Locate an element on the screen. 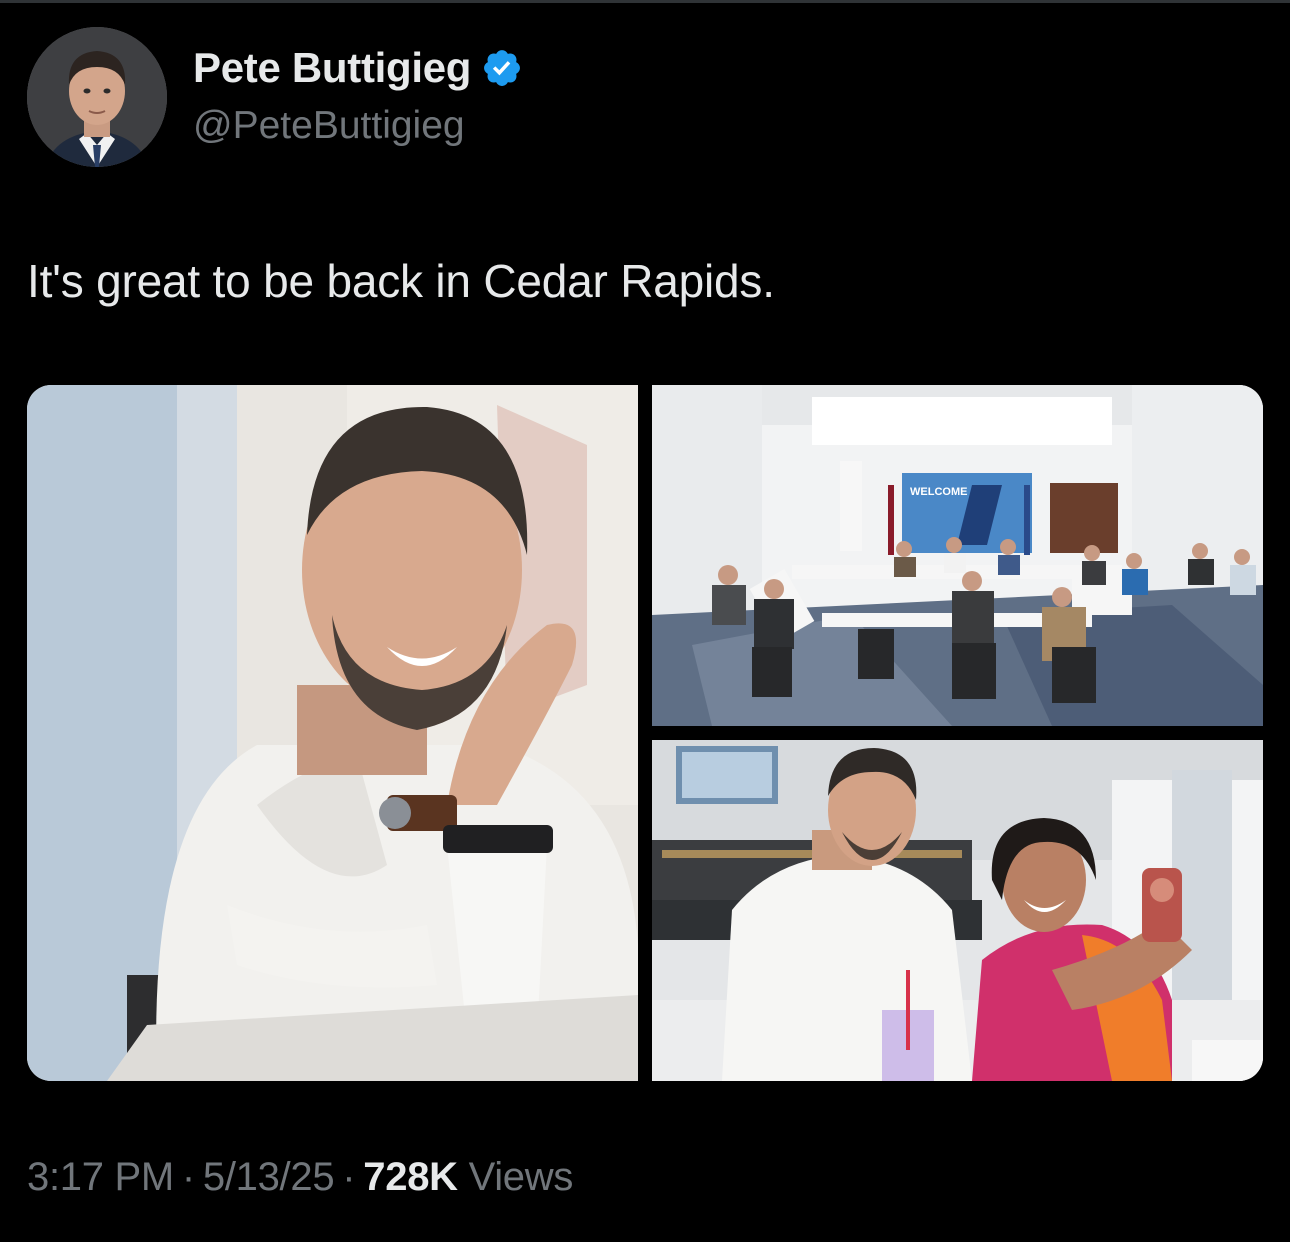  author-display-name: Pete Buttigieg is located at coordinates (332, 68).